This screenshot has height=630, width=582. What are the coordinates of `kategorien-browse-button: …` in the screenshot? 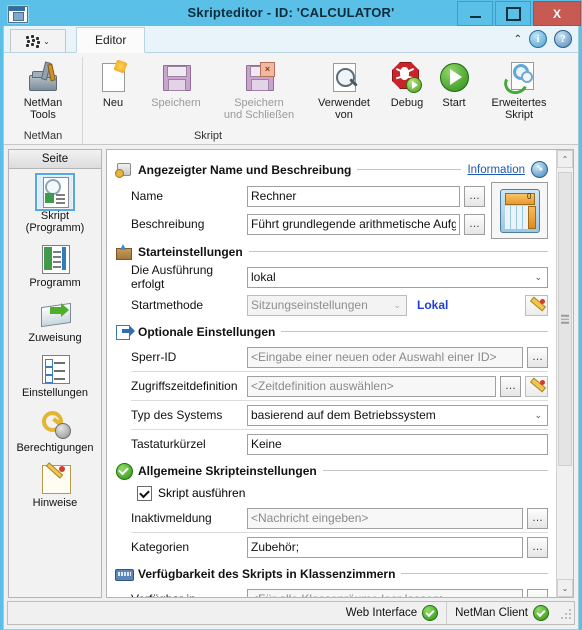 It's located at (537, 547).